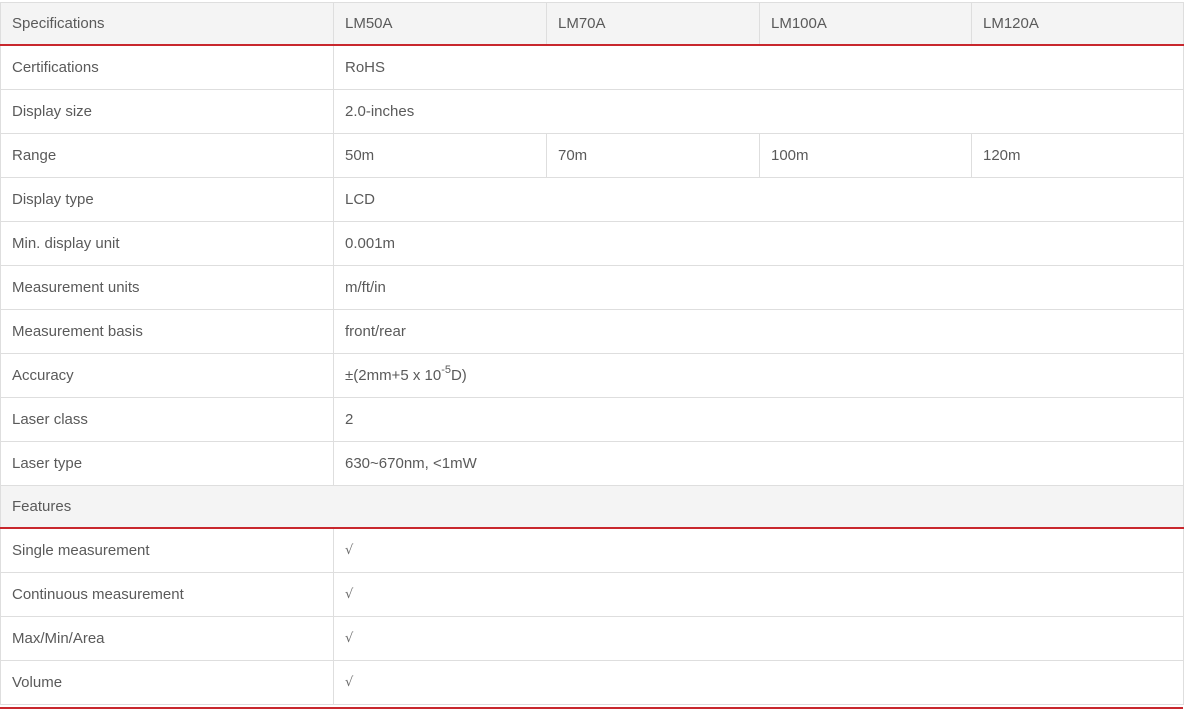 Image resolution: width=1186 pixels, height=711 pixels. Describe the element at coordinates (446, 370) in the screenshot. I see `accuracy-exponent: -5` at that location.